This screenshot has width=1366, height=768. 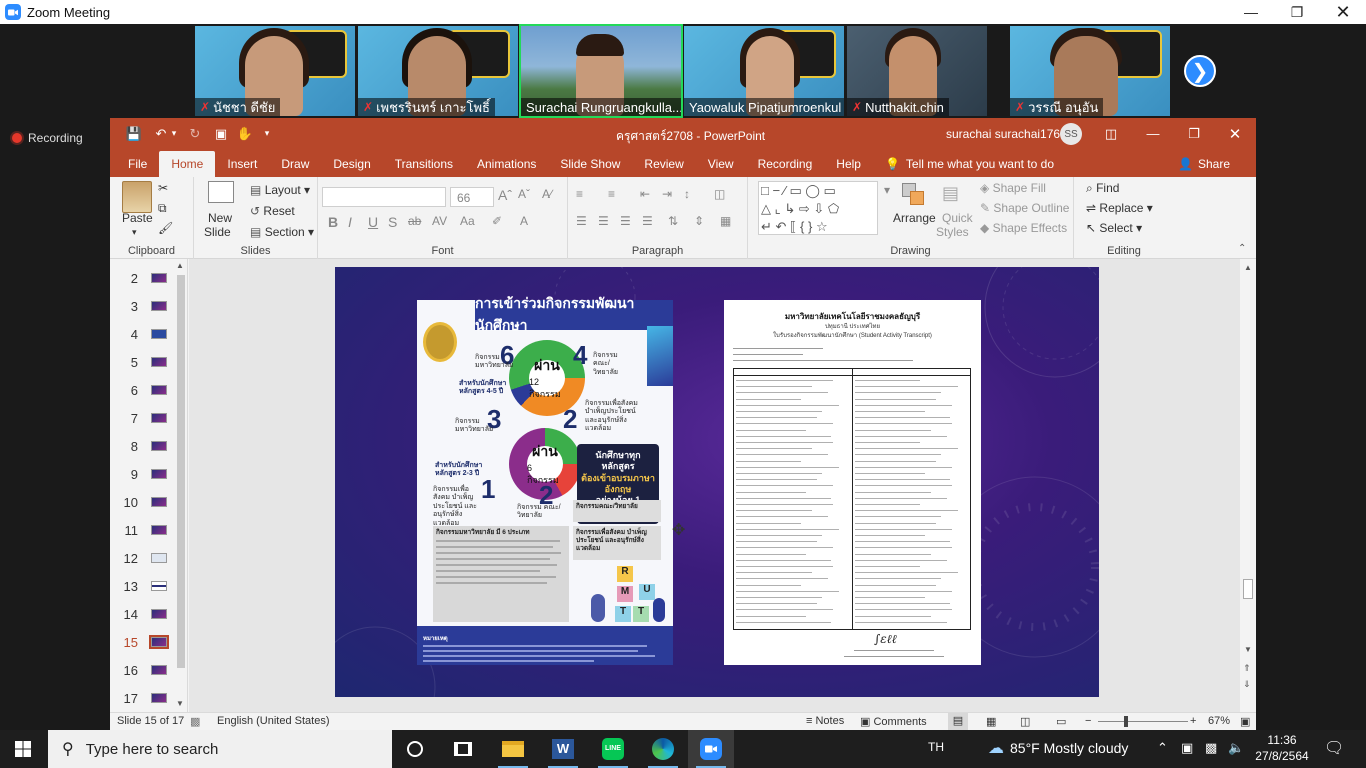 What do you see at coordinates (333, 222) in the screenshot?
I see `bold-icon: B` at bounding box center [333, 222].